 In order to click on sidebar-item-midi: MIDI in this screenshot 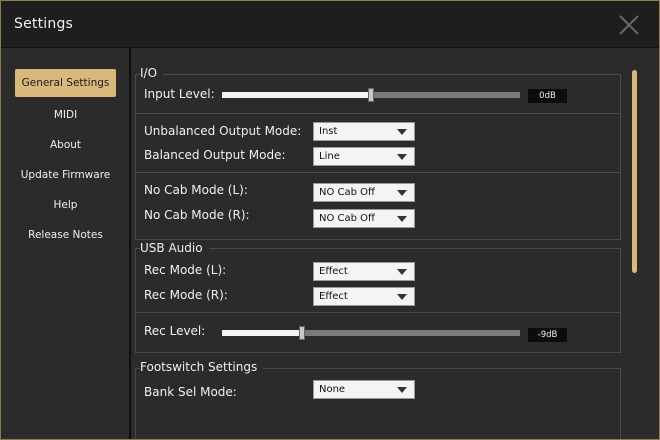, I will do `click(65, 115)`.